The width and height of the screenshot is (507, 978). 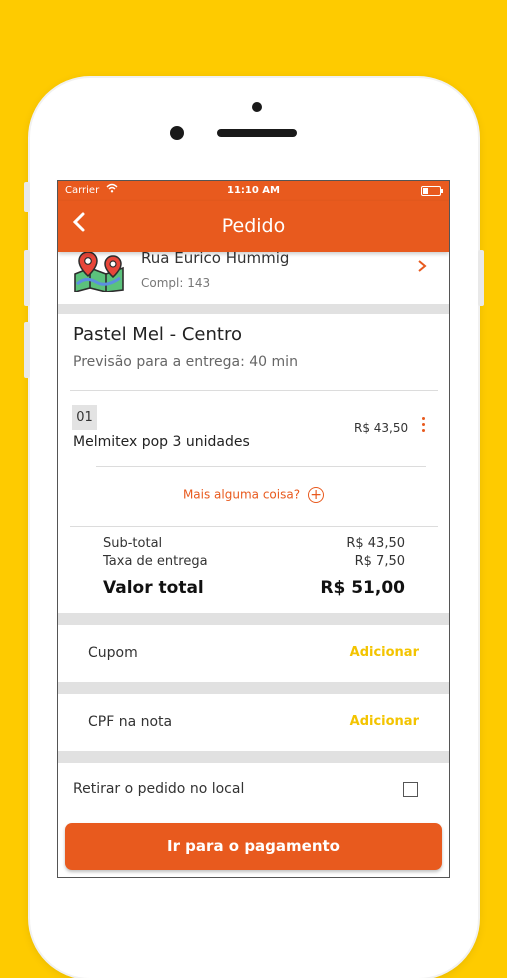 I want to click on battery-icon, so click(x=432, y=191).